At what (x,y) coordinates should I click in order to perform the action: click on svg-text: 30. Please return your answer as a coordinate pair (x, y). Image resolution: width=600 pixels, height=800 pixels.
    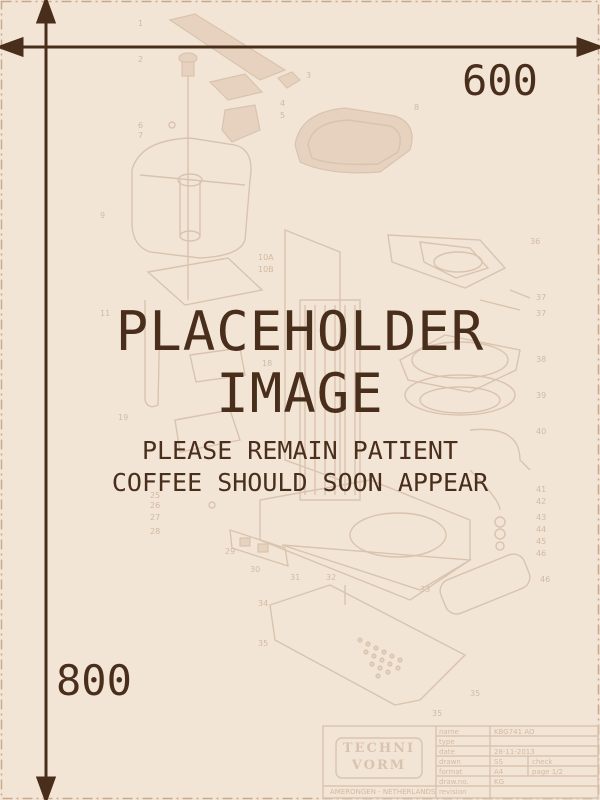
    Looking at the image, I should click on (255, 569).